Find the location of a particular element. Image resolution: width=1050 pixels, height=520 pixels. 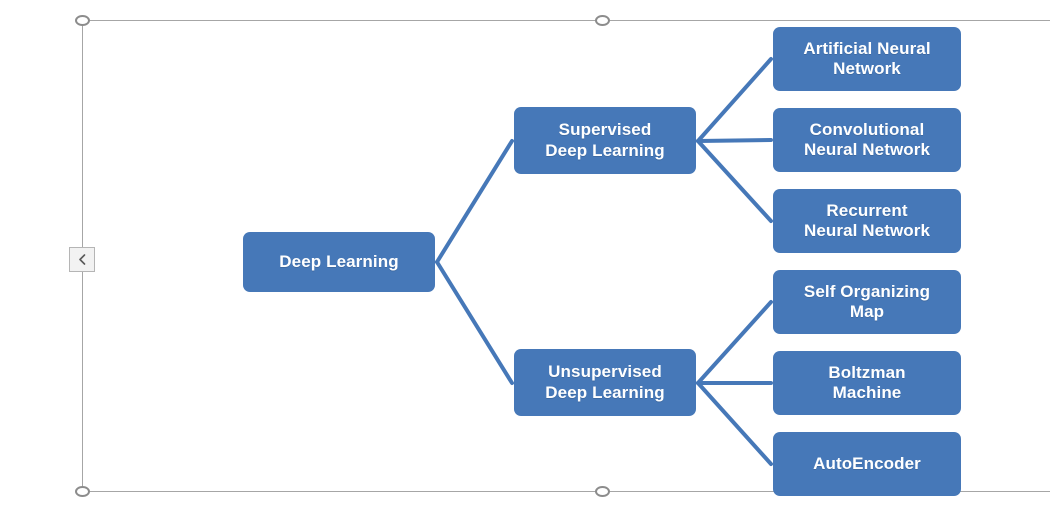

node-label: Boltzman Machine is located at coordinates (867, 382).